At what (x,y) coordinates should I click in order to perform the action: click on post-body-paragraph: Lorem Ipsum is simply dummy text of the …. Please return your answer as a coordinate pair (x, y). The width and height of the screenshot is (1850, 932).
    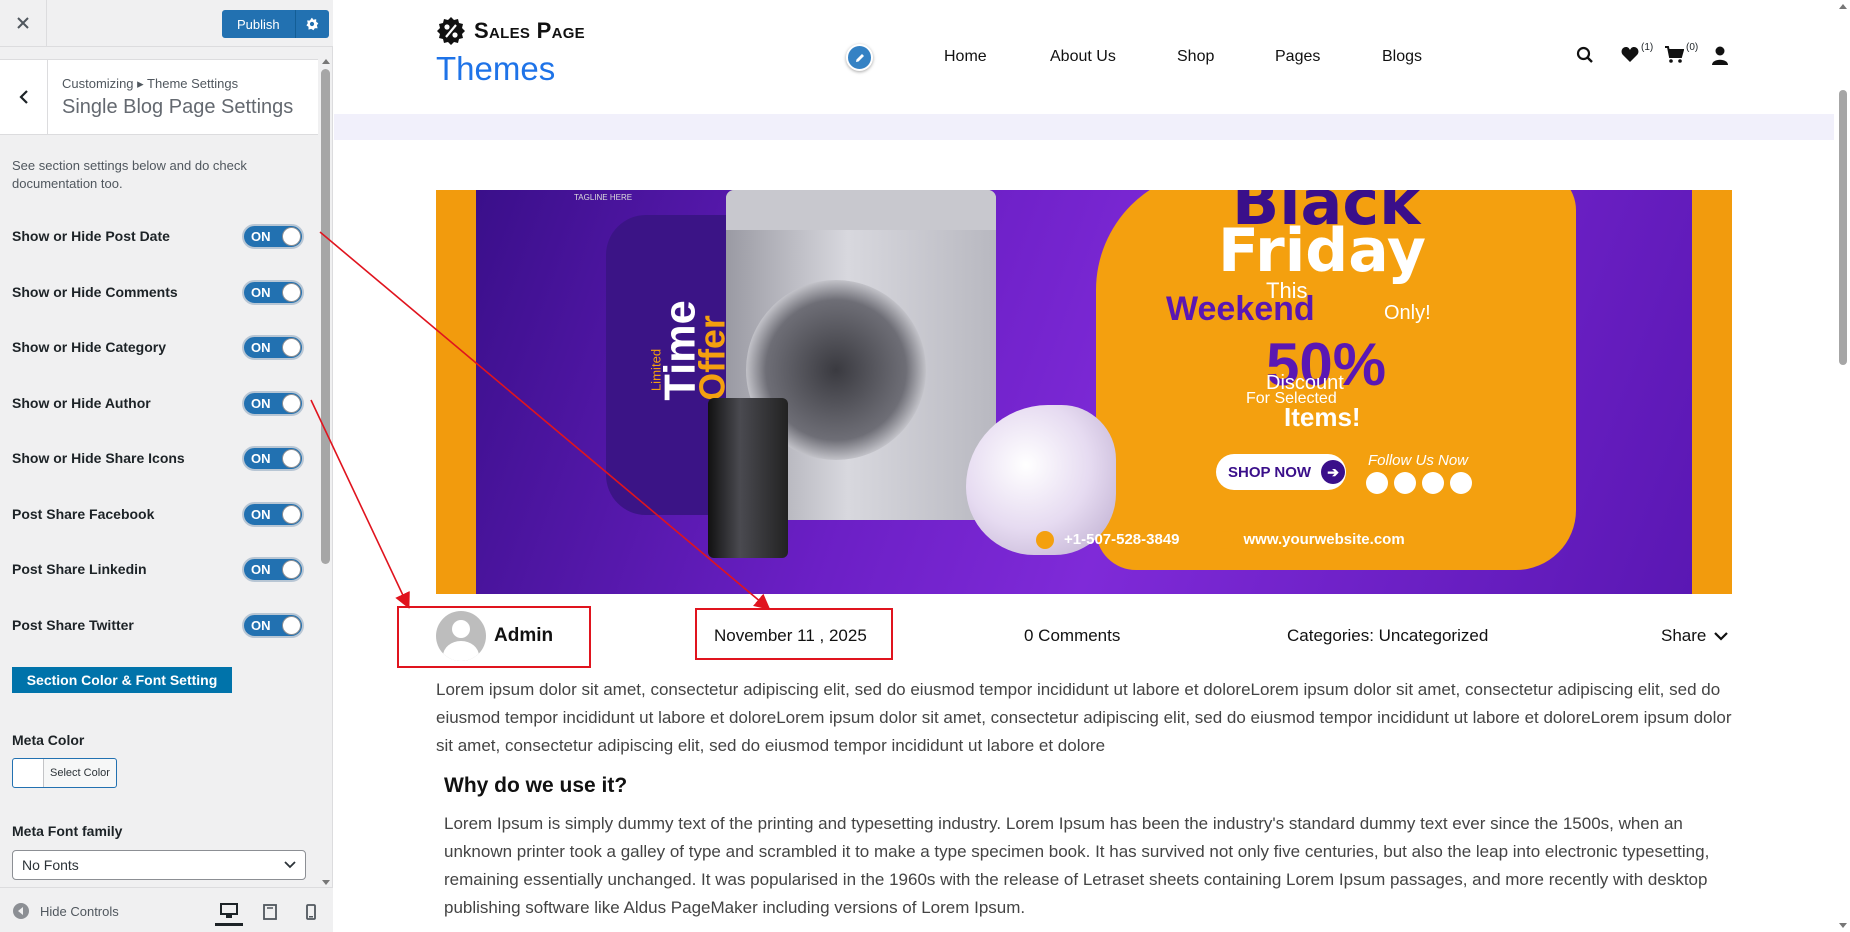
    Looking at the image, I should click on (1077, 865).